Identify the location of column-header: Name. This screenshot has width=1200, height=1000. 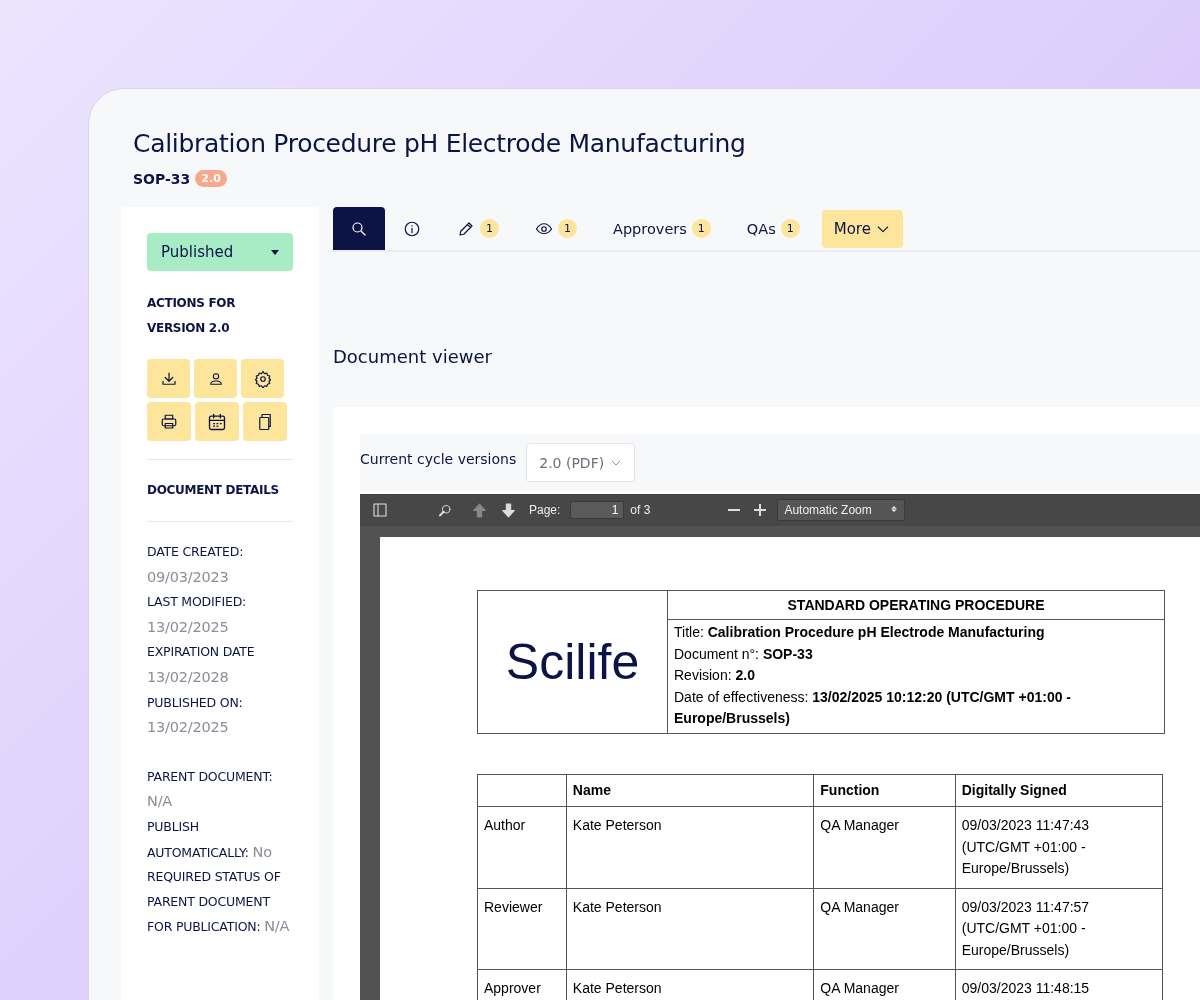
(690, 790).